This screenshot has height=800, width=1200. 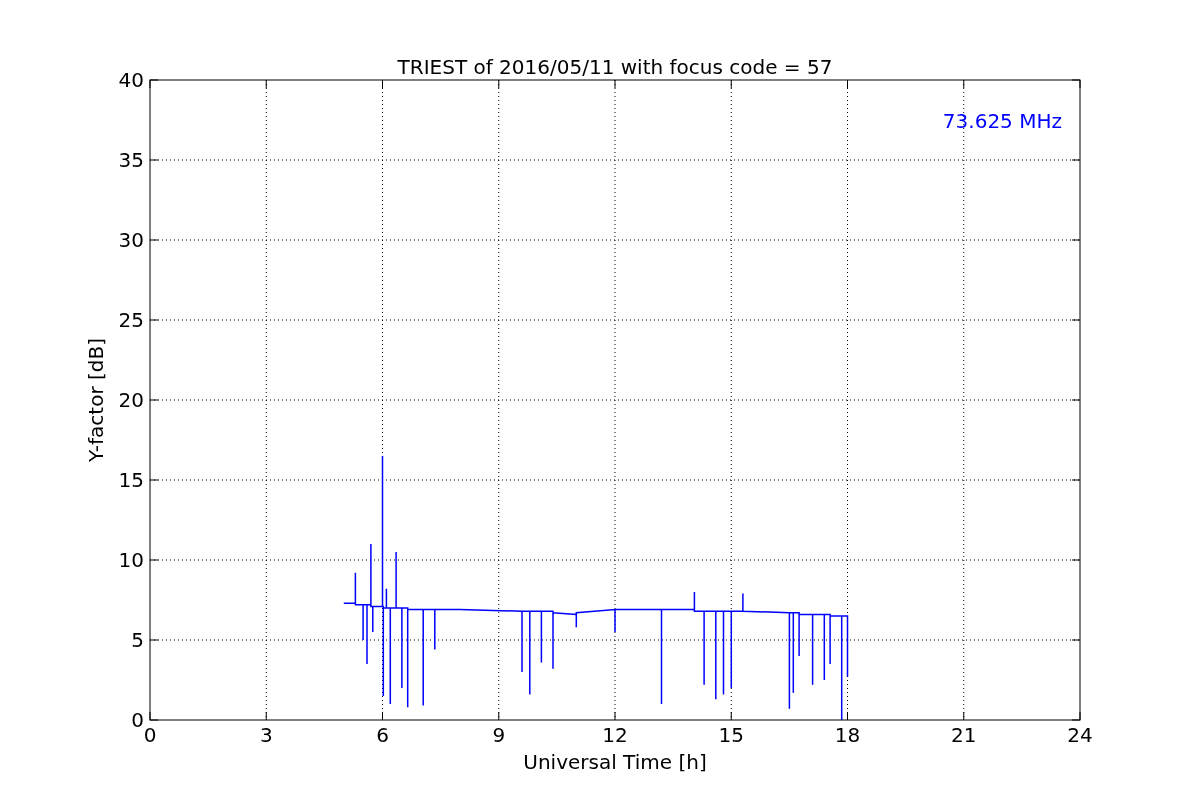 I want to click on chart-title: TRIEST of 2016/05/11 with focus code = 57, so click(x=615, y=67).